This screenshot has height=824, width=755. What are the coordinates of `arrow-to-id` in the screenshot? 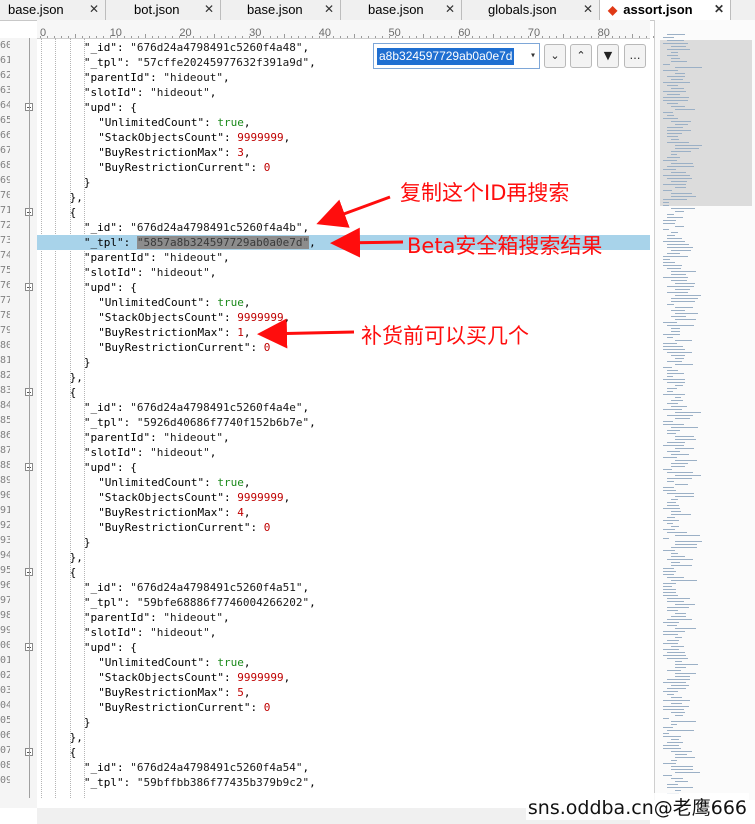 It's located at (353, 211).